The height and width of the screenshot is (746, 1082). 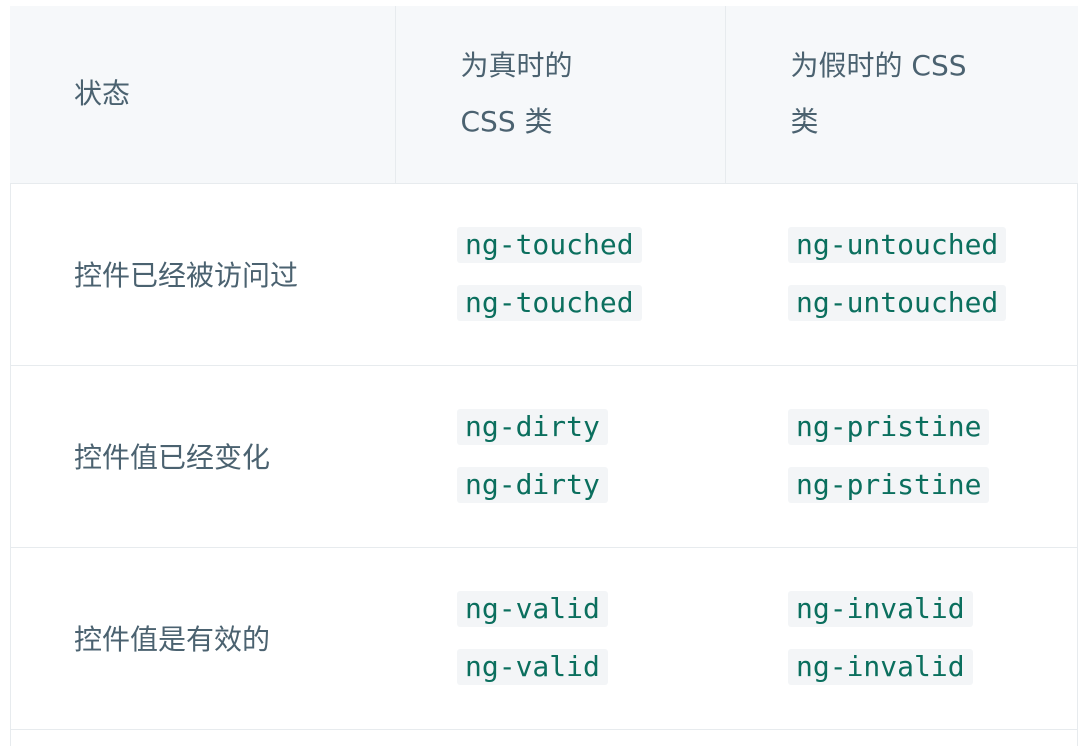 What do you see at coordinates (901, 456) in the screenshot?
I see `false-class-cell: ng-pristine ng-pristine` at bounding box center [901, 456].